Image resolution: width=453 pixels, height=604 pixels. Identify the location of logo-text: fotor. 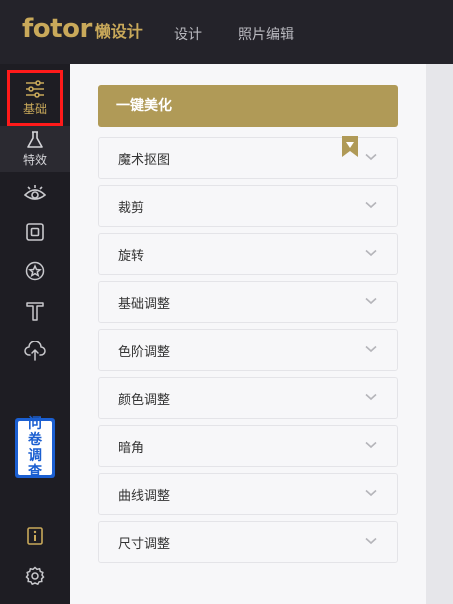
(57, 29).